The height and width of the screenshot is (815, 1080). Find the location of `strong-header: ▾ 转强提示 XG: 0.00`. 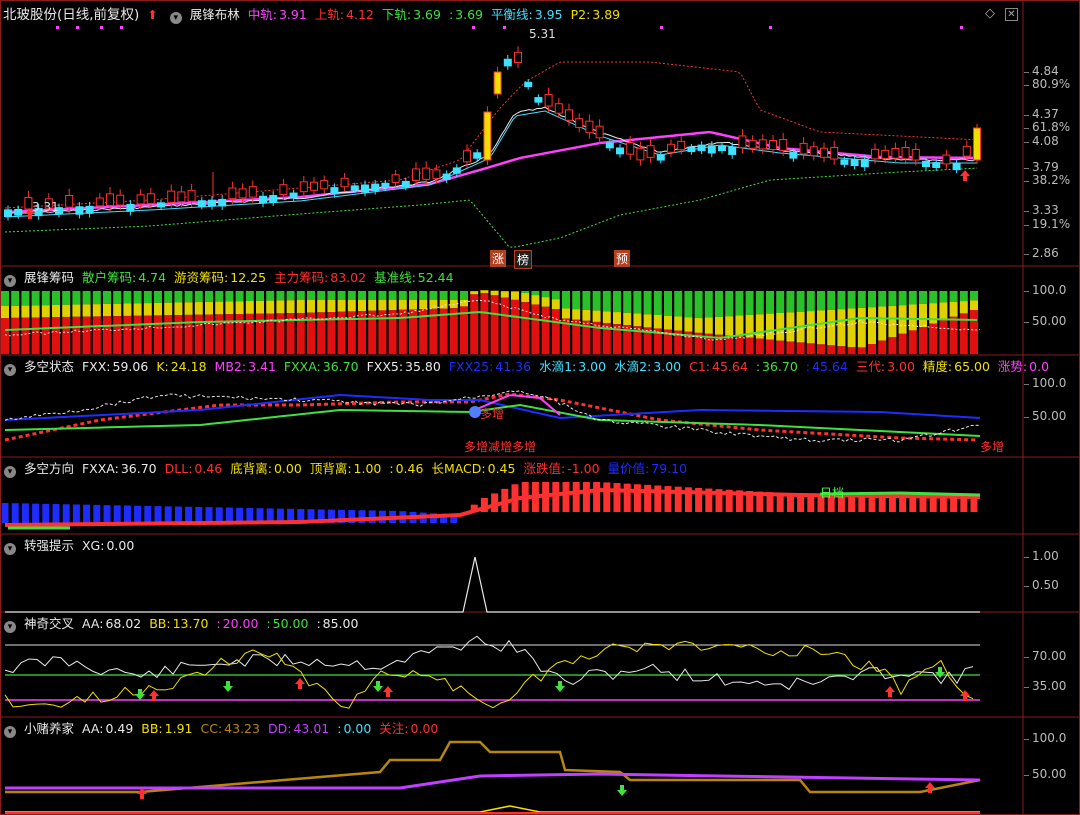

strong-header: ▾ 转强提示 XG: 0.00 is located at coordinates (73, 546).